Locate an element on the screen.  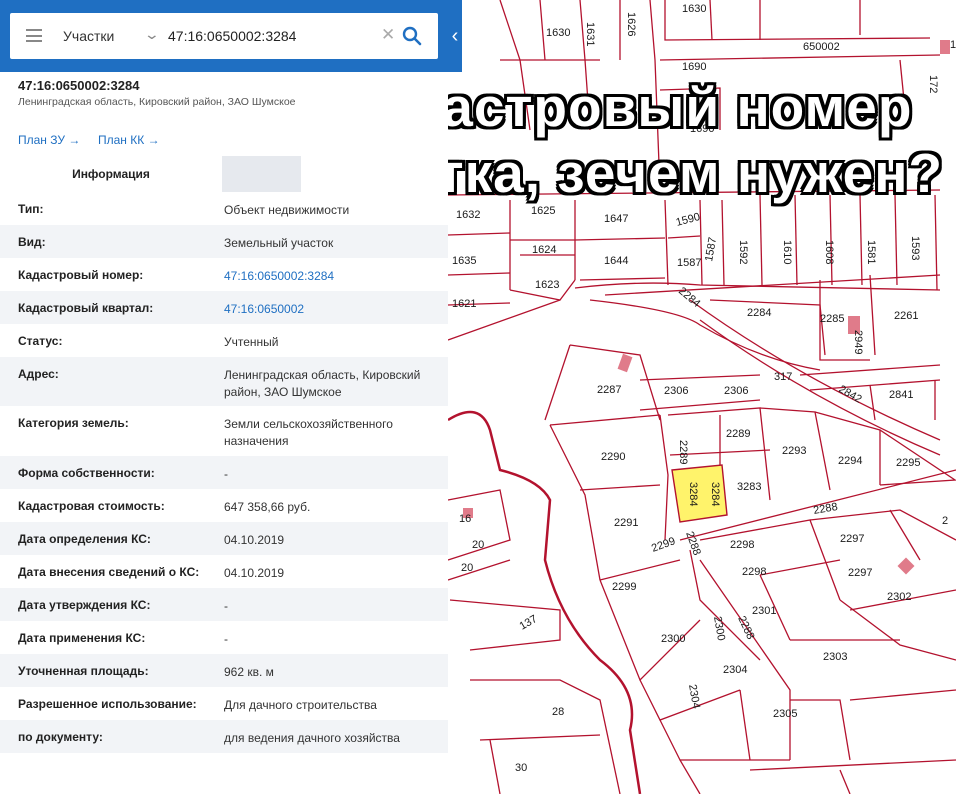
plot-label: 2289 is located at coordinates (683, 452).